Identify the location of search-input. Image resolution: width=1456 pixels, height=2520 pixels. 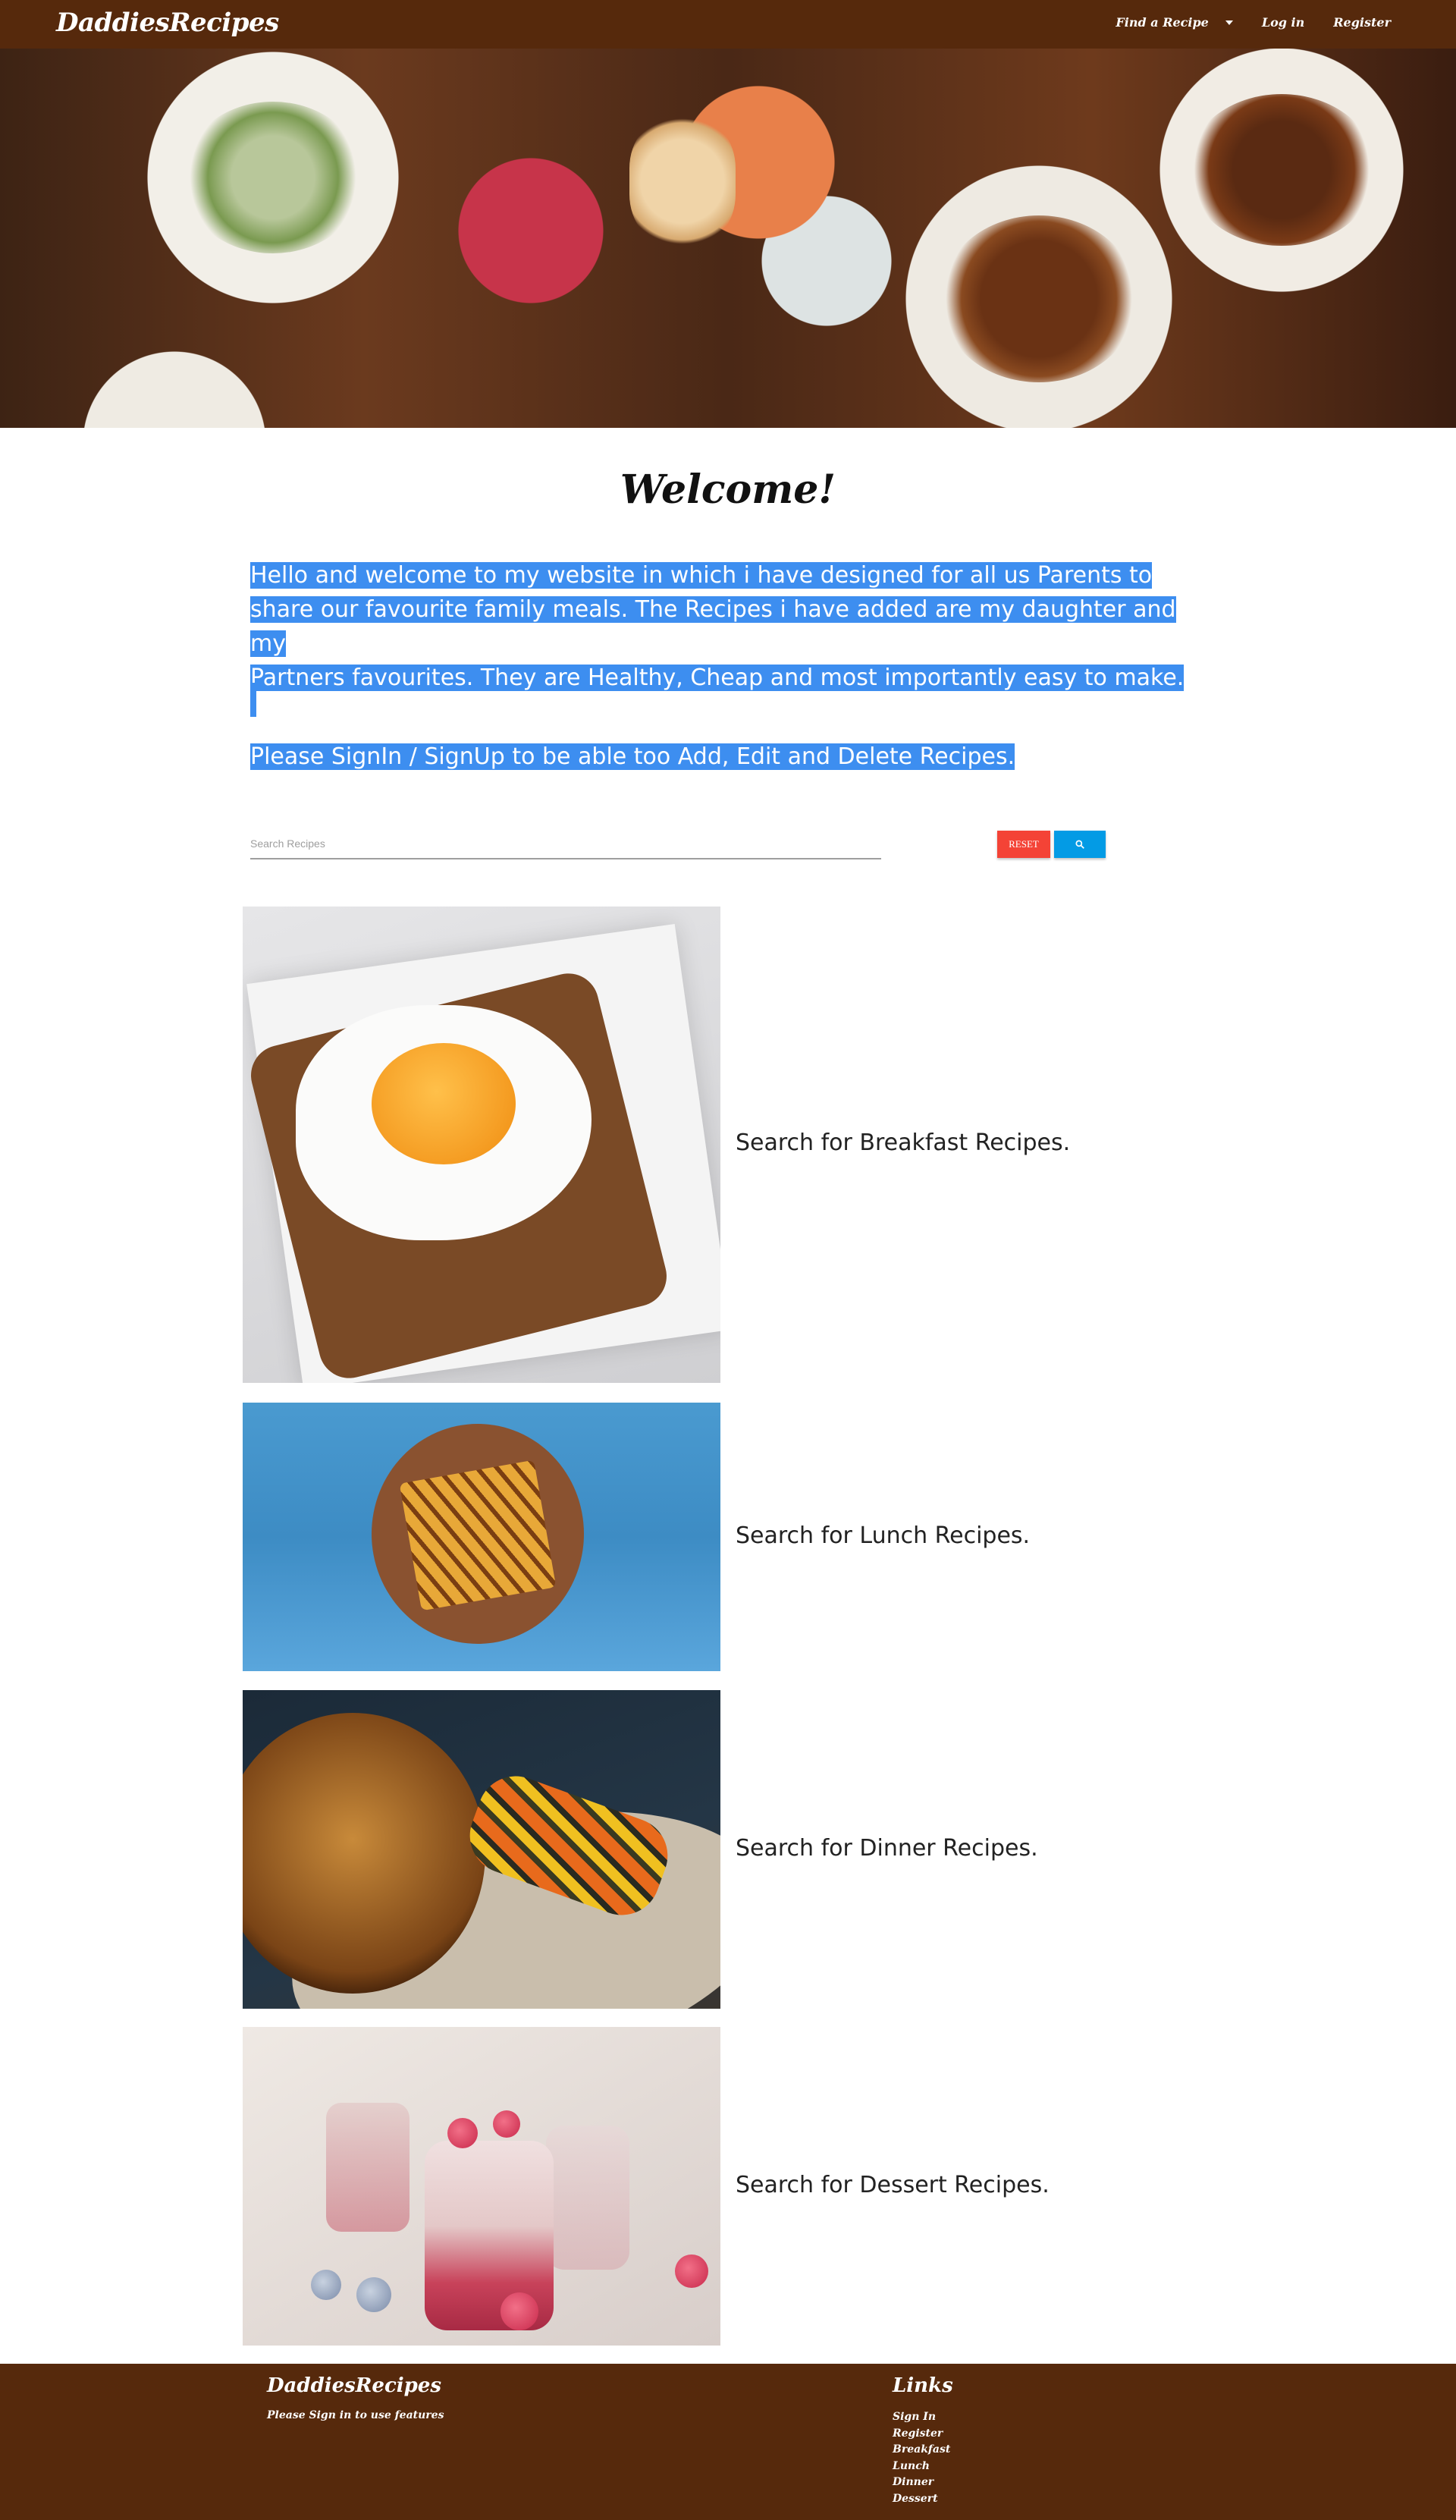
(565, 844).